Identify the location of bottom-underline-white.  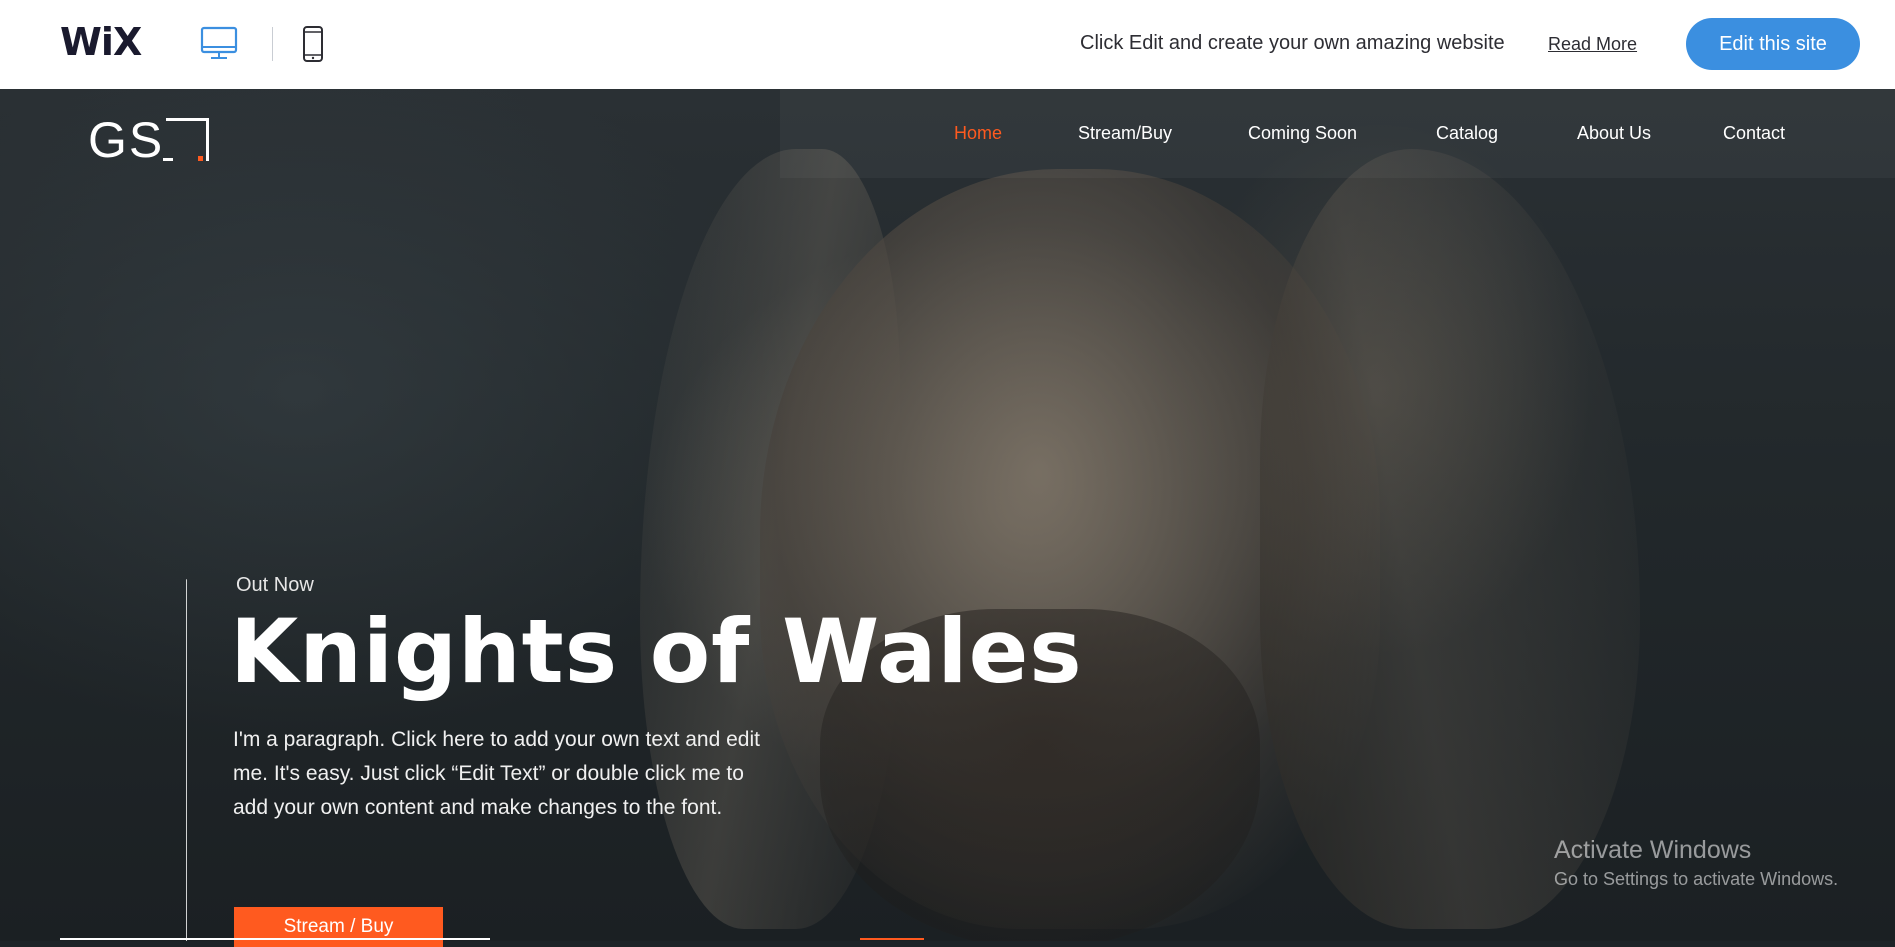
(275, 939).